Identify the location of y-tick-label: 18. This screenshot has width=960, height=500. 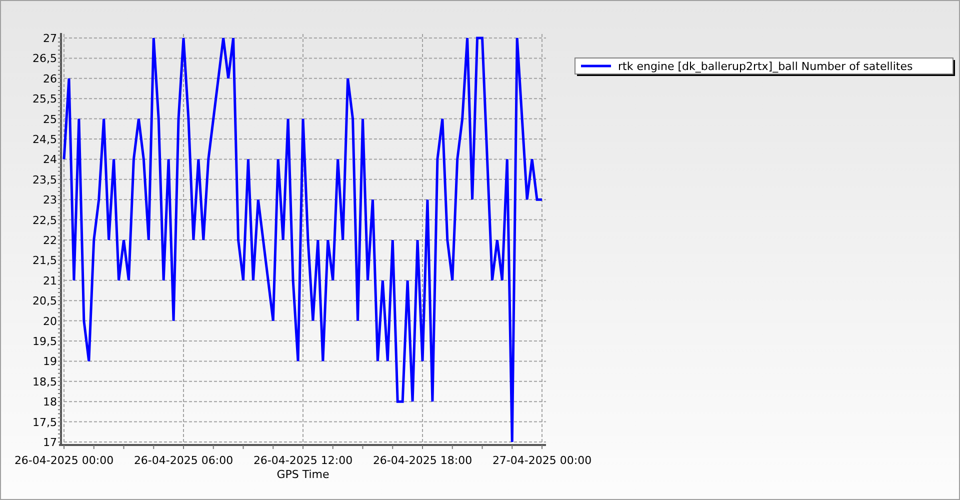
(50, 402).